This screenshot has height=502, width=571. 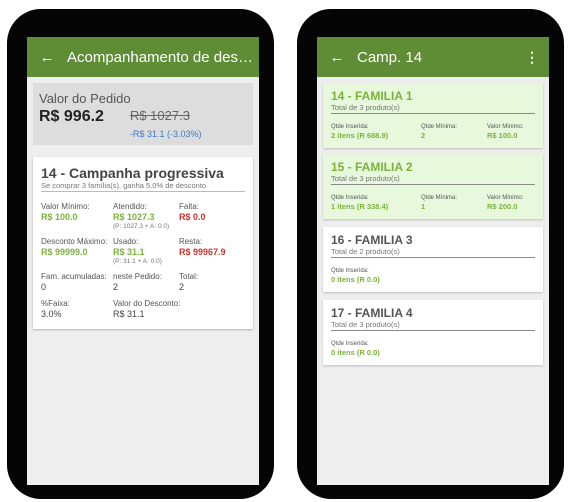 What do you see at coordinates (129, 314) in the screenshot?
I see `discount-value: R$ 31.1` at bounding box center [129, 314].